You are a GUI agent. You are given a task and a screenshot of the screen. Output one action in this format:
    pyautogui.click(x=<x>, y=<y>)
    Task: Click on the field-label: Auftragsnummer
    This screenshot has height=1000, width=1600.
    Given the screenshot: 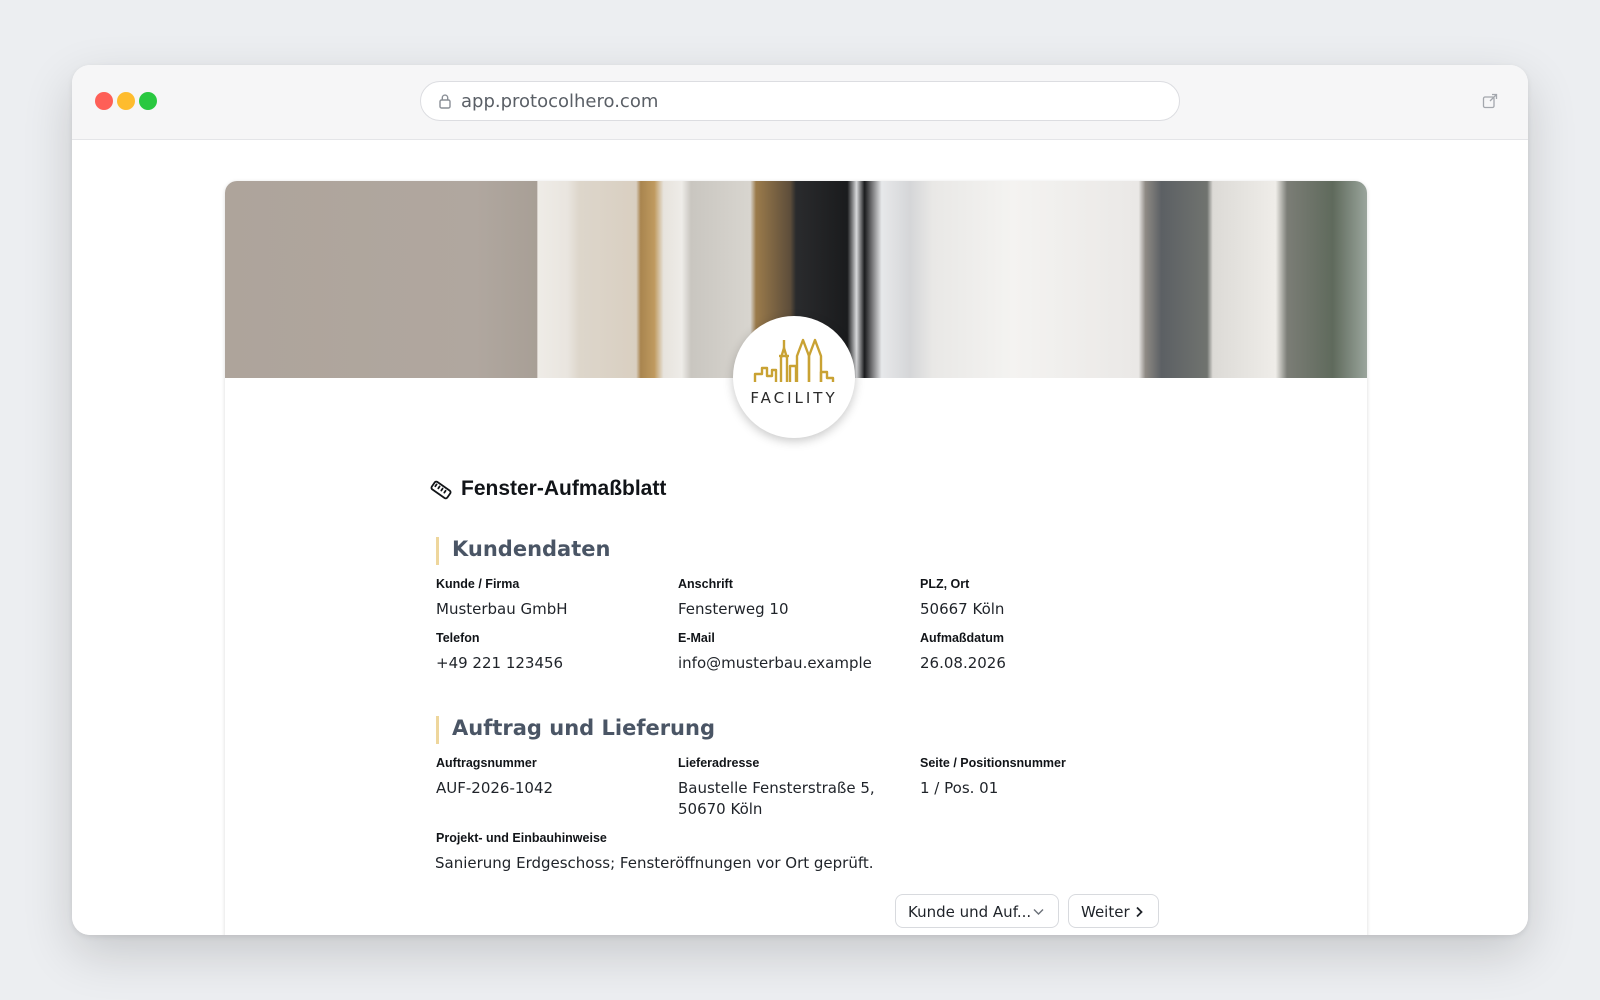 What is the action you would take?
    pyautogui.click(x=486, y=763)
    